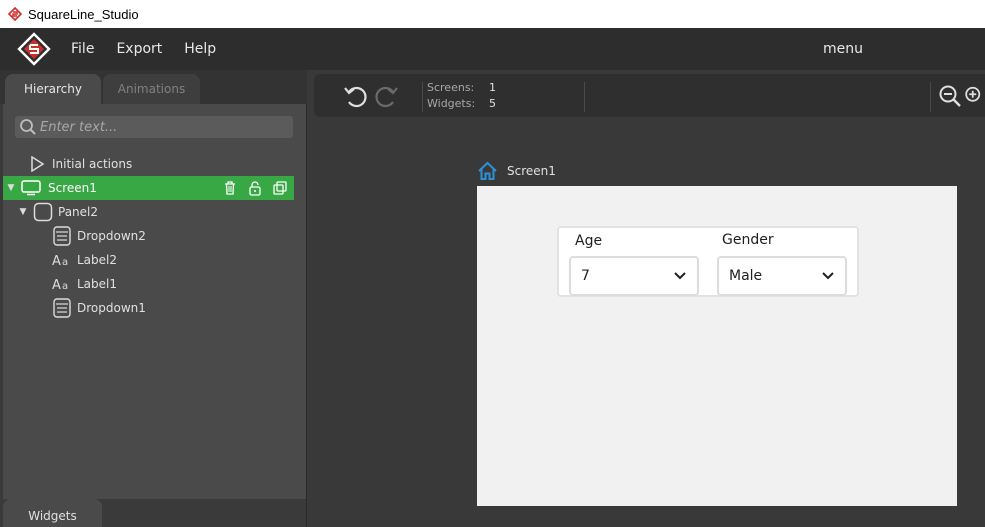  Describe the element at coordinates (28, 127) in the screenshot. I see `search-icon` at that location.